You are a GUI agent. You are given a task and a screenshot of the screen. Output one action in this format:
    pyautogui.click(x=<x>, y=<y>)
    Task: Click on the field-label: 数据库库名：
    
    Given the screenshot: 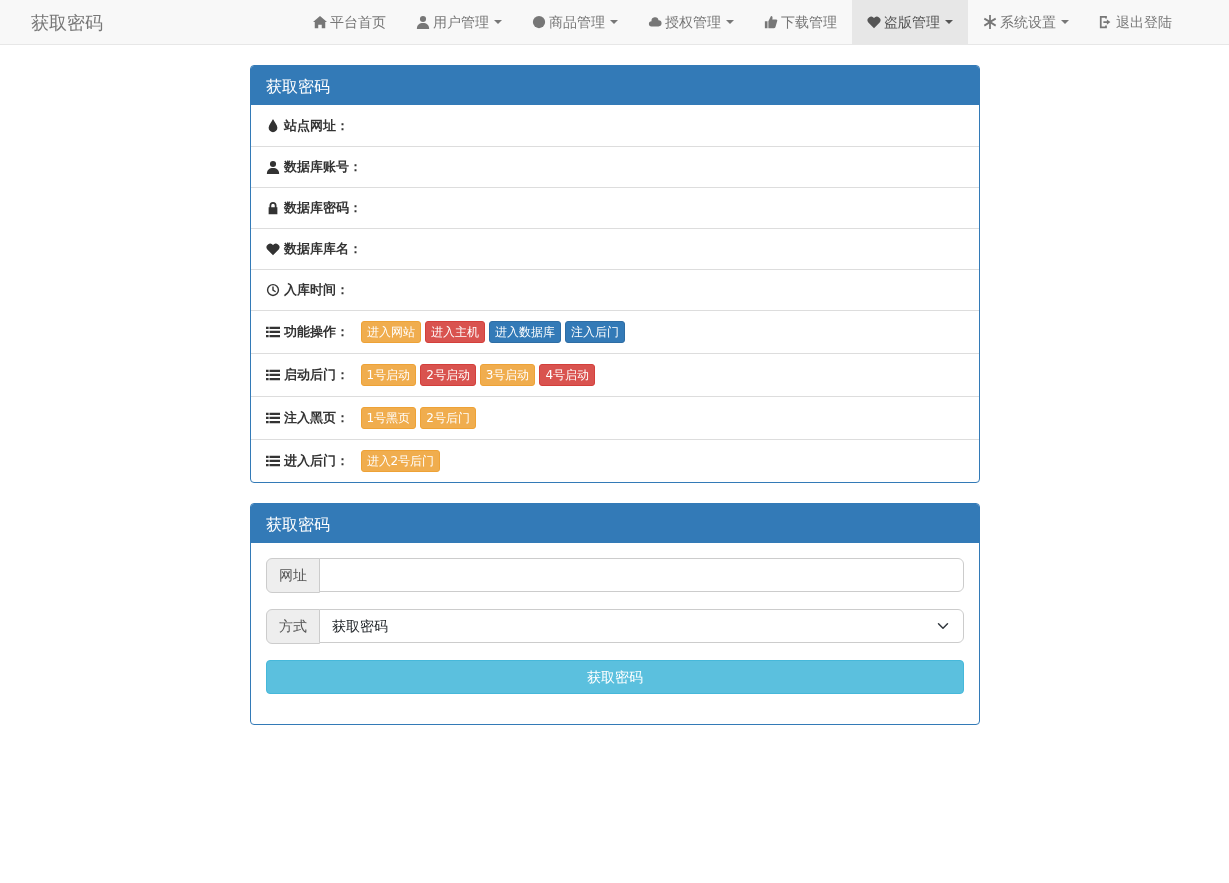 What is the action you would take?
    pyautogui.click(x=322, y=249)
    